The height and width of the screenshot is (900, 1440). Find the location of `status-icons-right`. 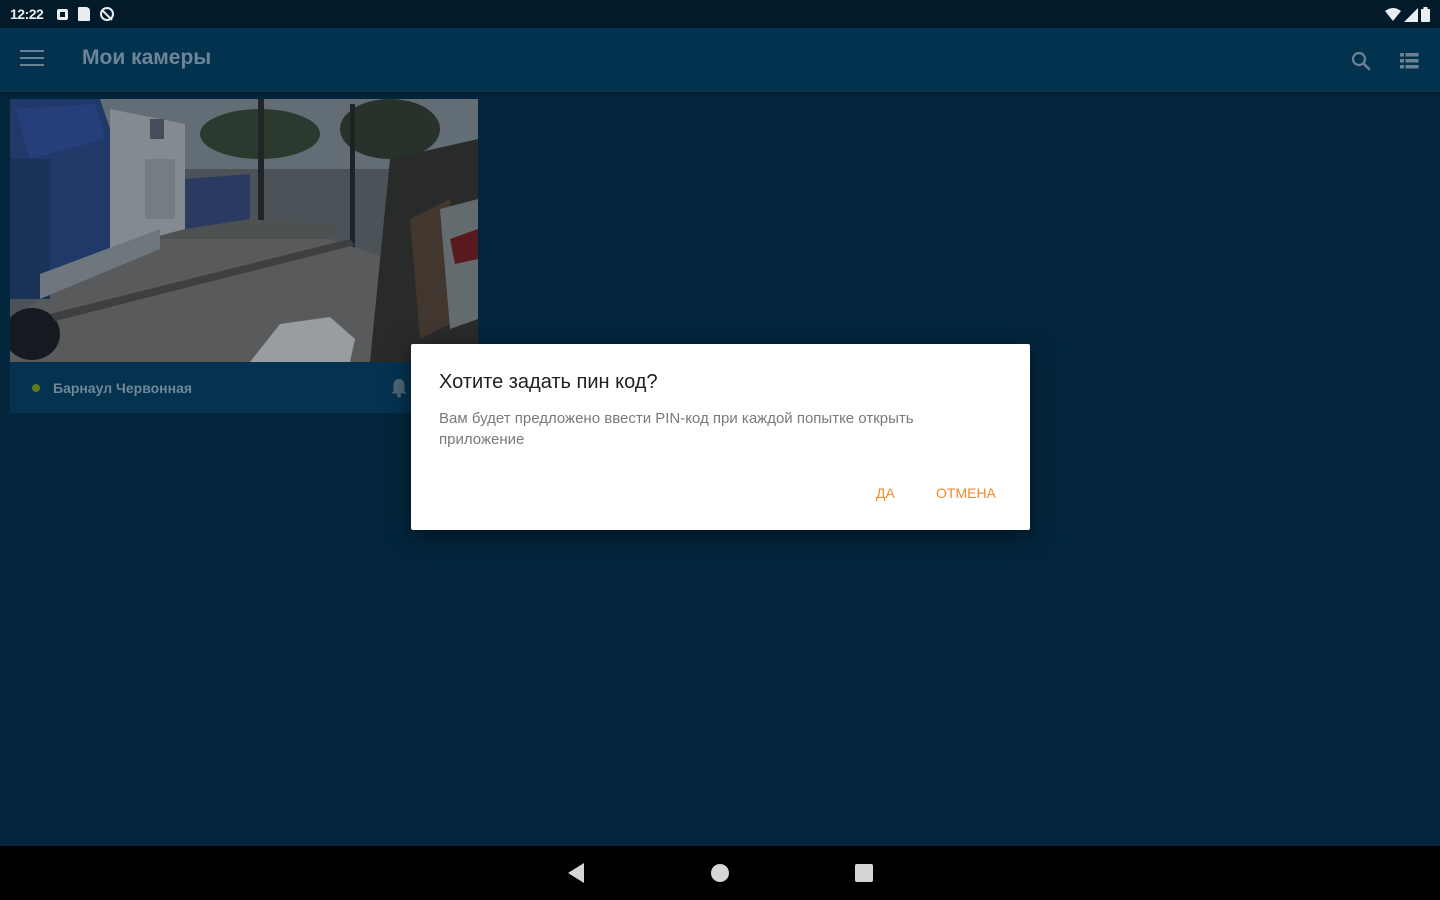

status-icons-right is located at coordinates (1407, 14).